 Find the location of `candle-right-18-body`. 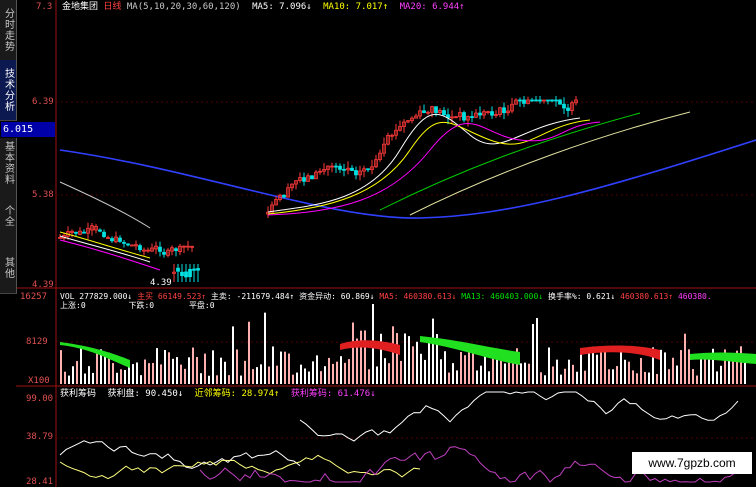

candle-right-18-body is located at coordinates (340, 167).